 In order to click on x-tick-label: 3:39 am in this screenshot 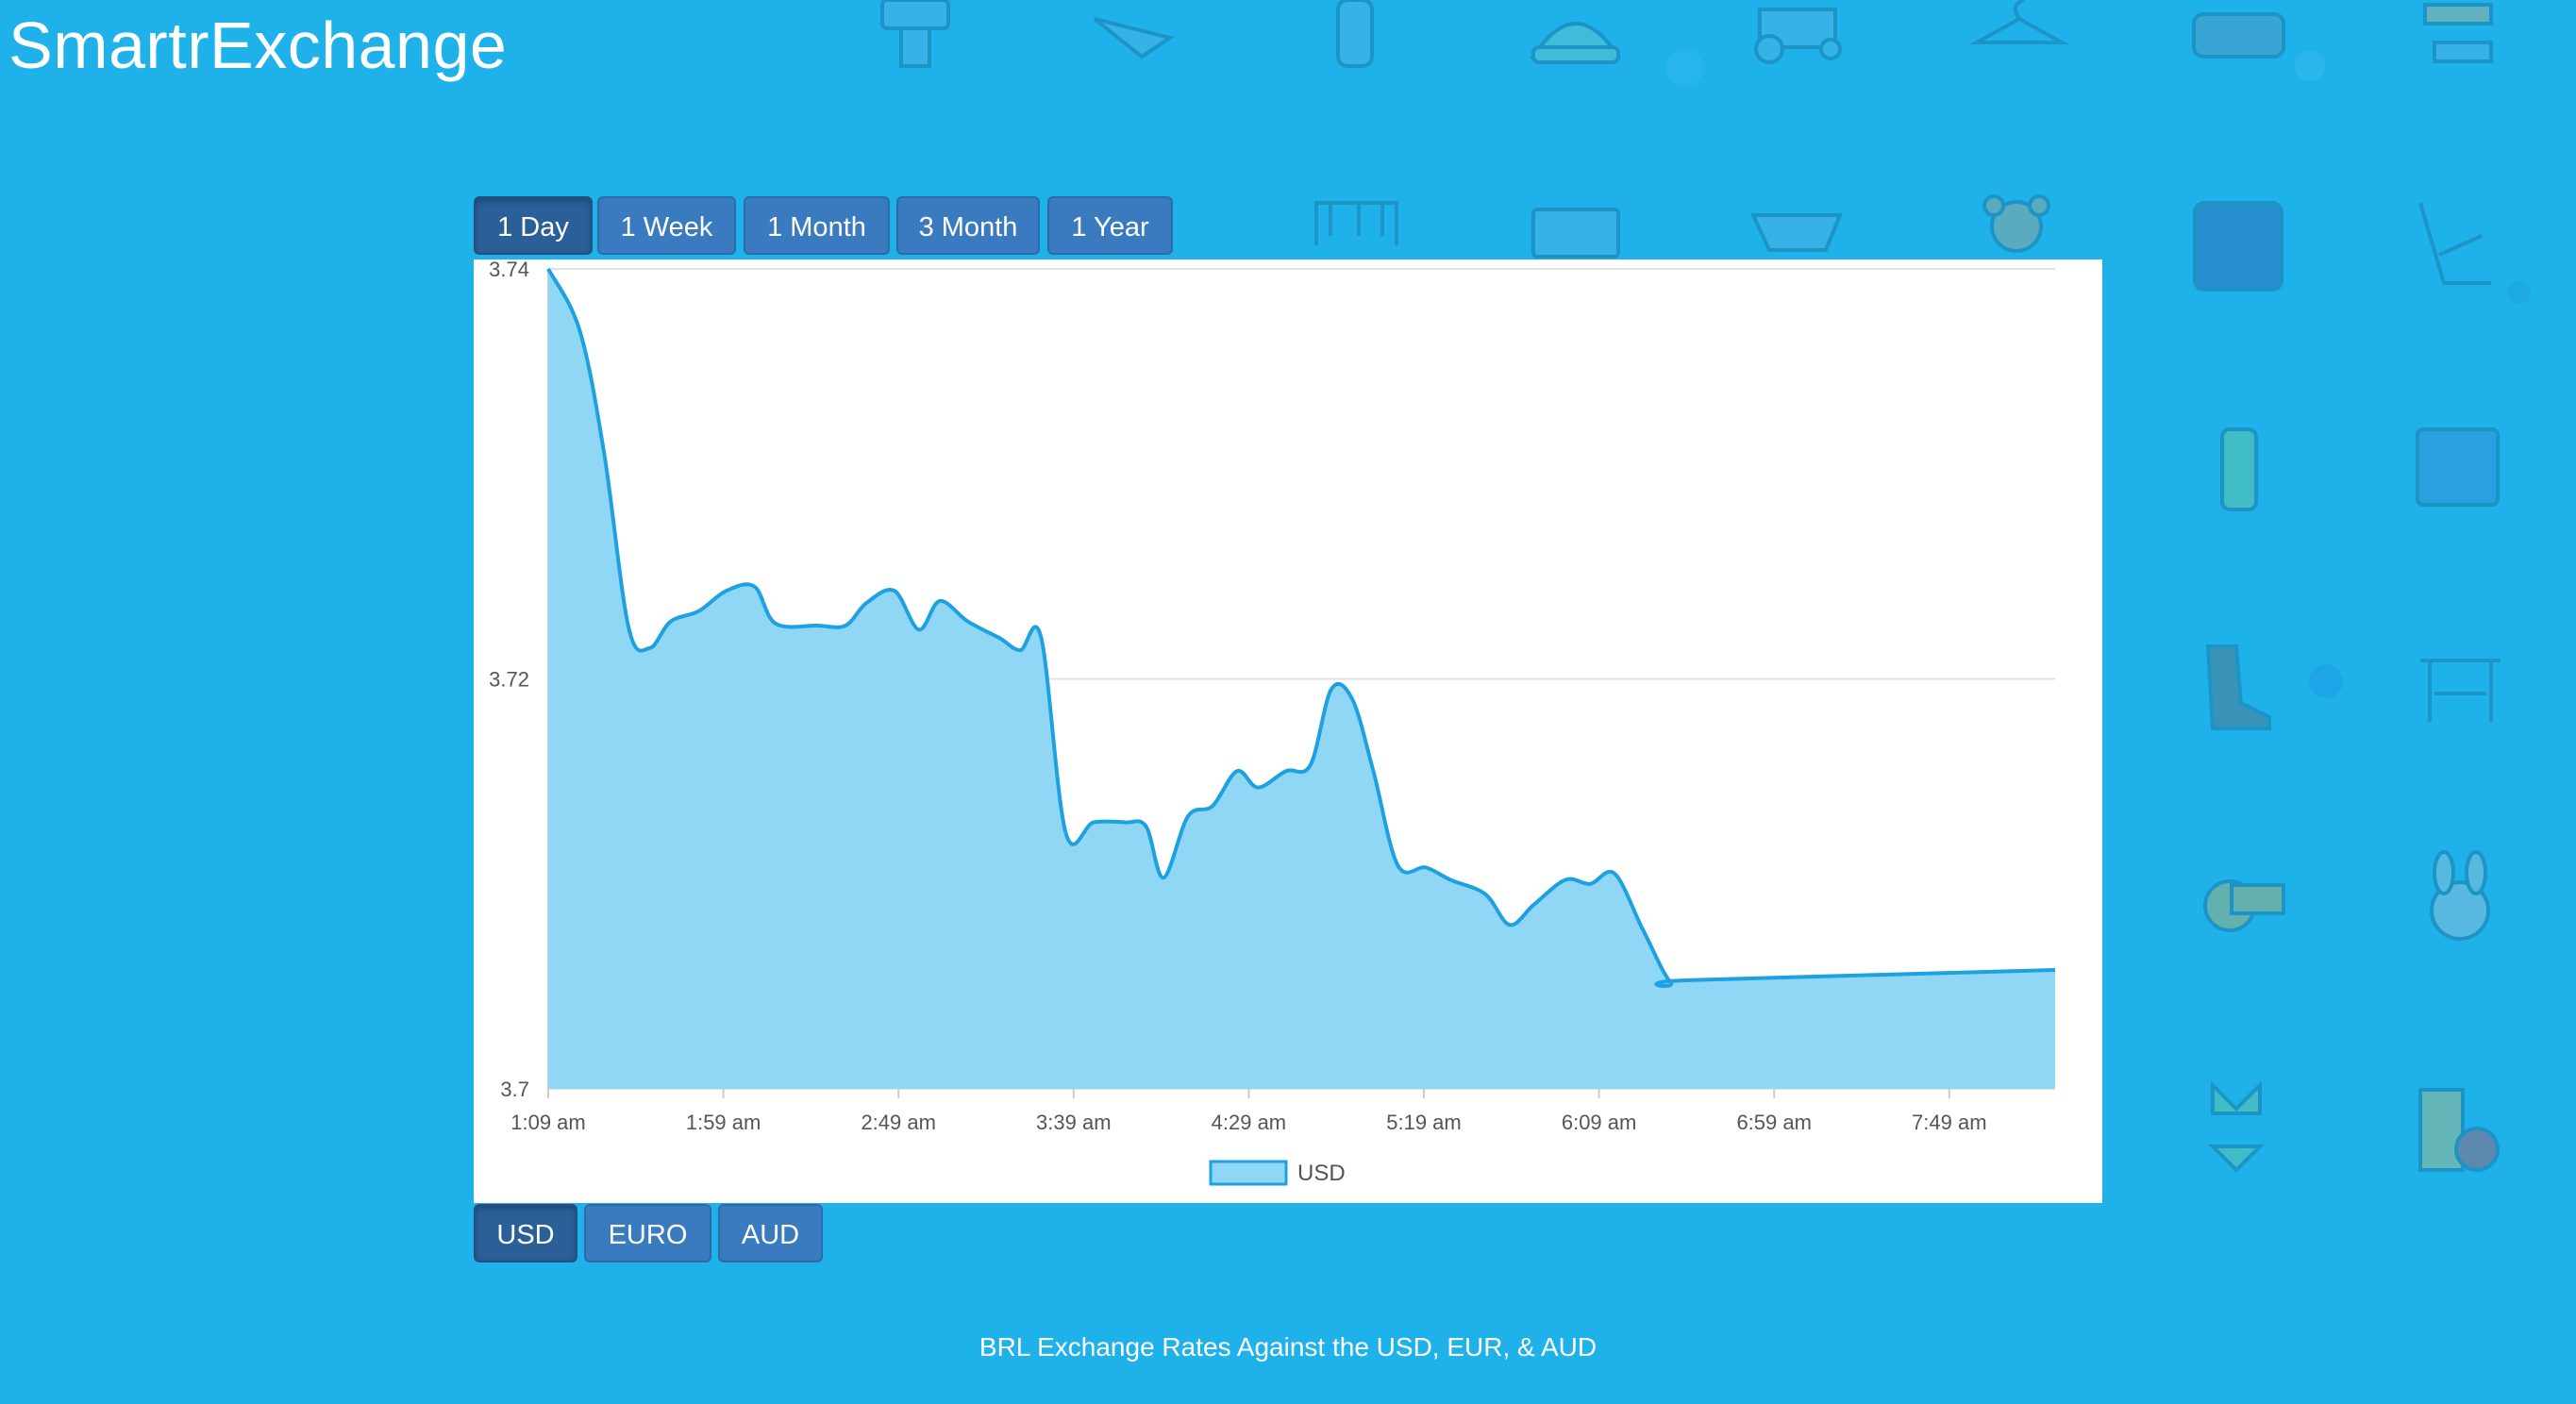, I will do `click(1074, 1122)`.